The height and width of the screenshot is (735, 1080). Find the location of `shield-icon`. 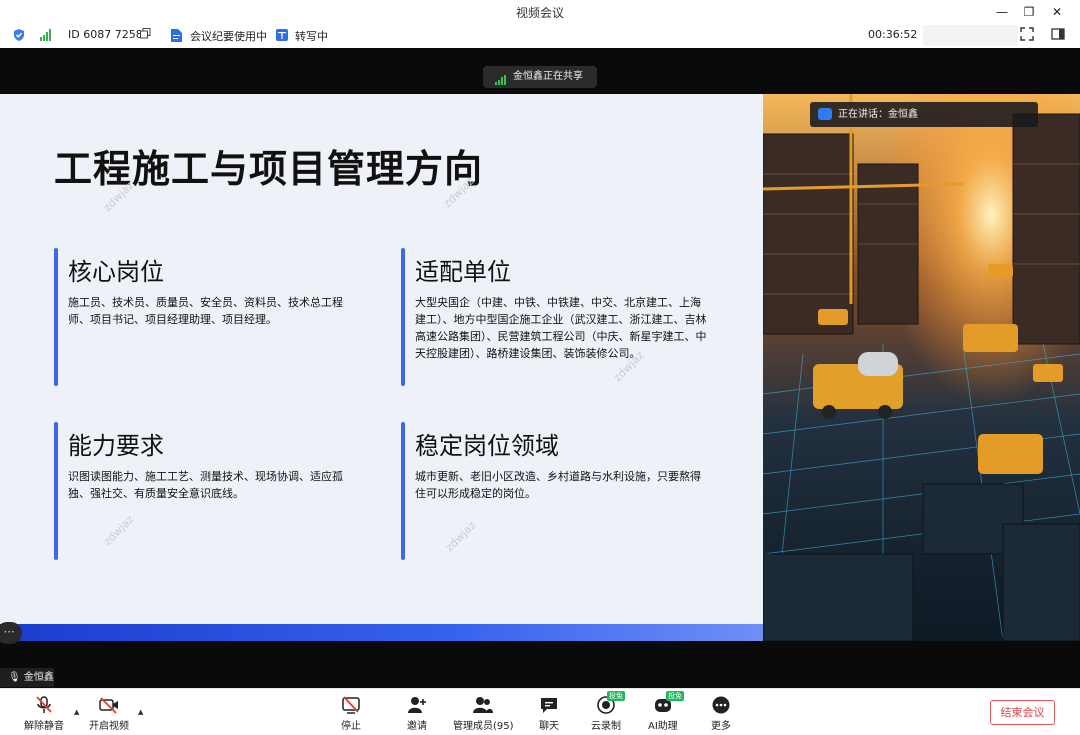

shield-icon is located at coordinates (19, 36).